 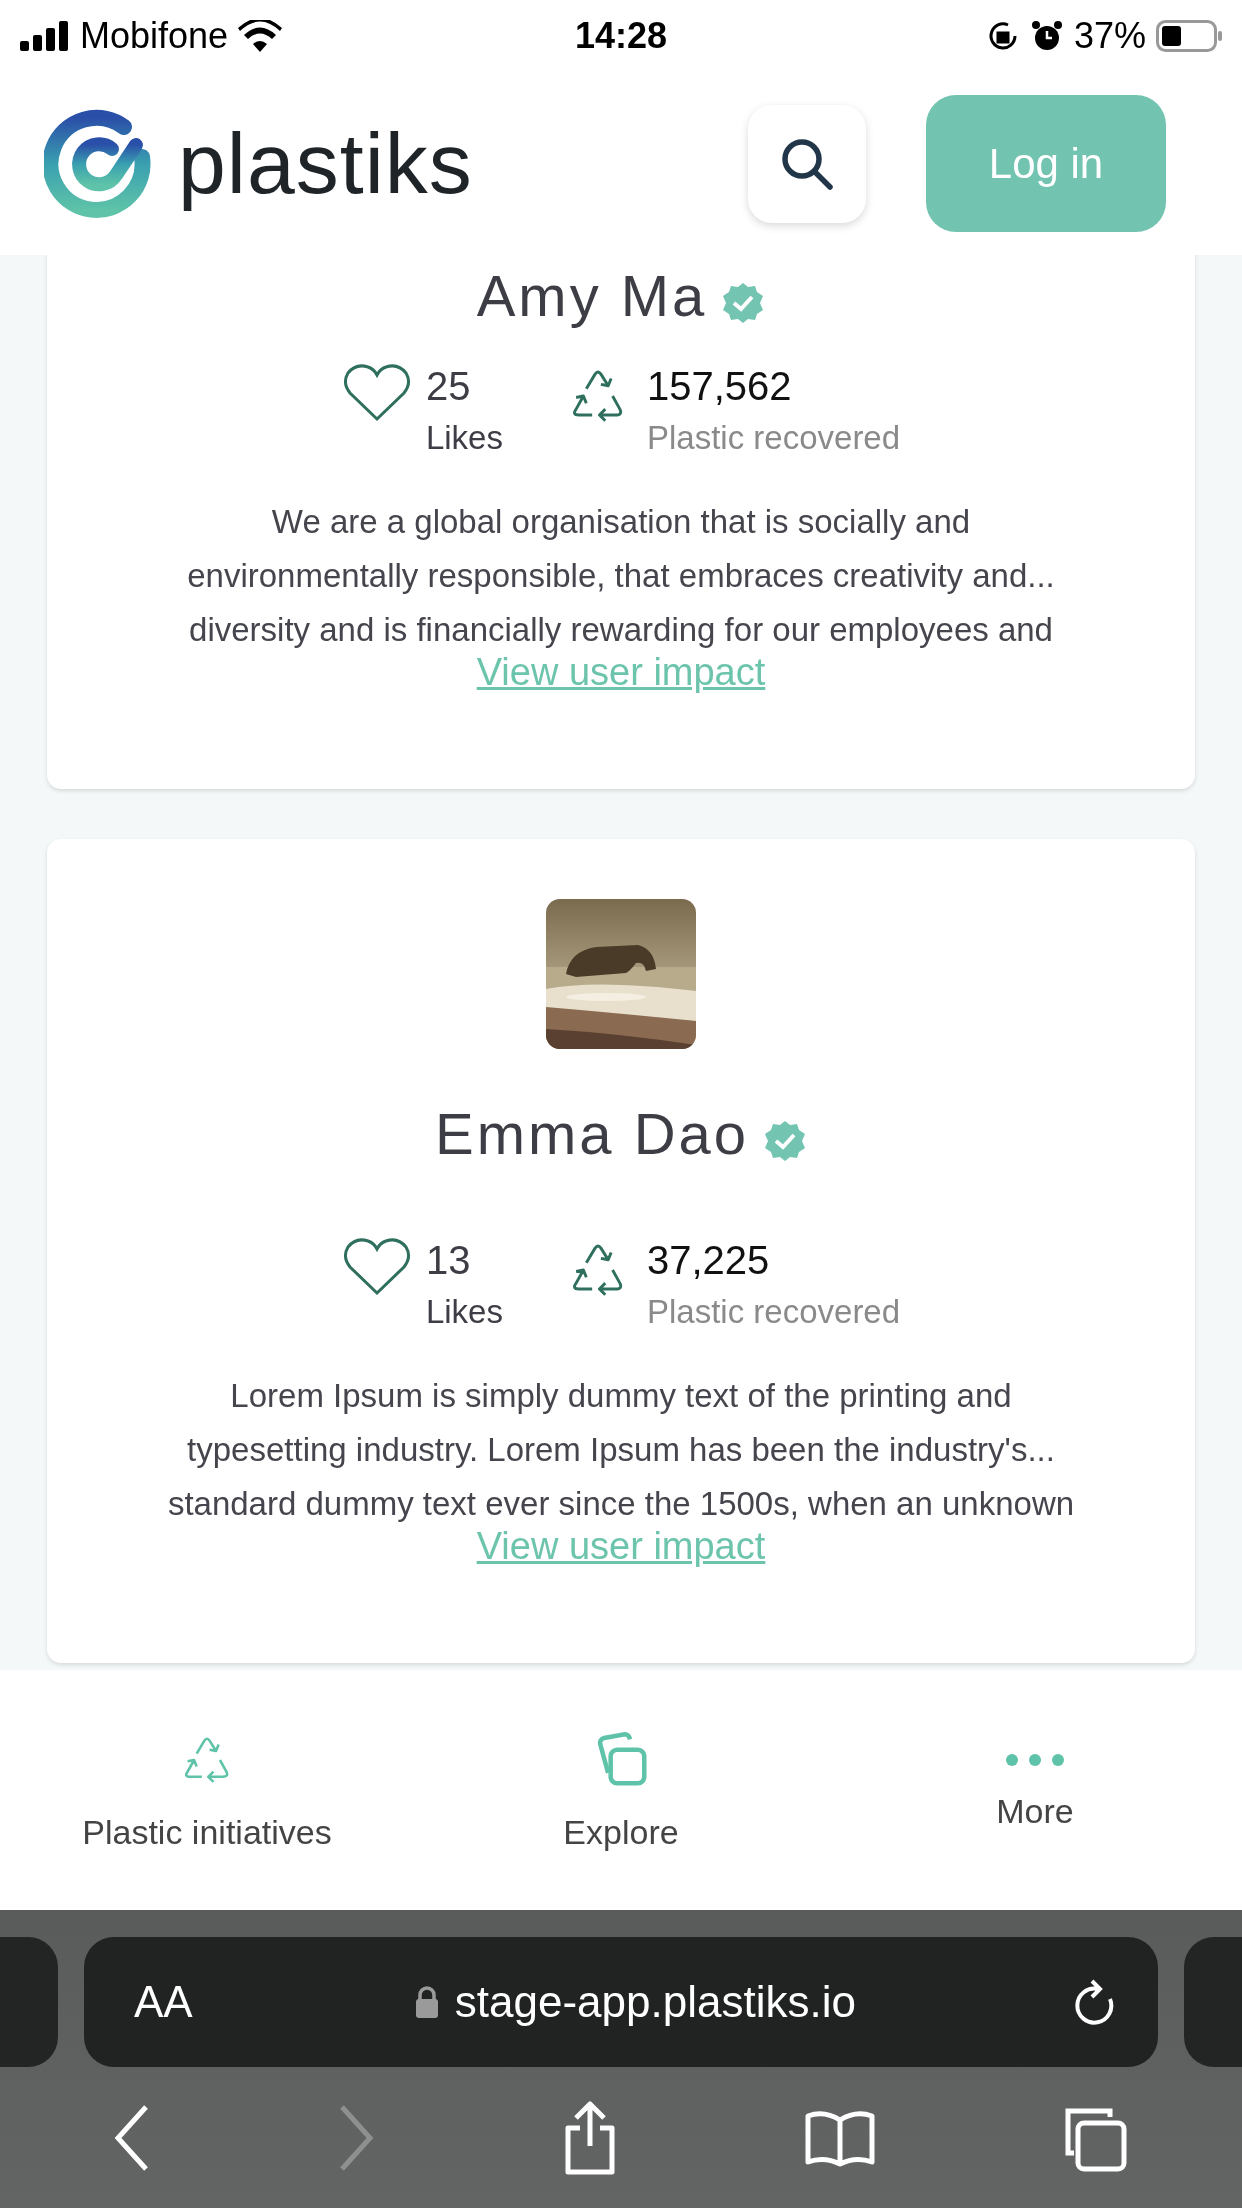 What do you see at coordinates (592, 296) in the screenshot?
I see `user-name: Amy Ma` at bounding box center [592, 296].